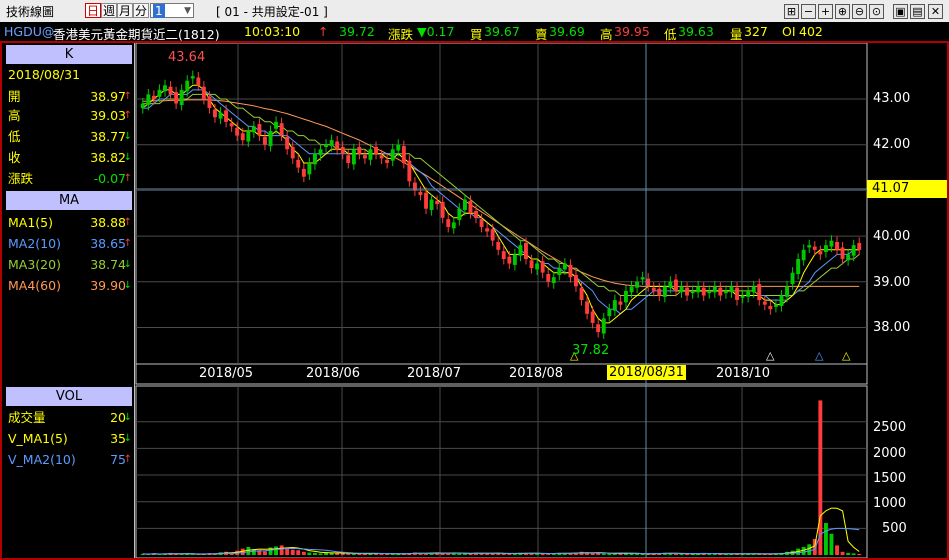 The image size is (949, 560). What do you see at coordinates (890, 427) in the screenshot?
I see `volume-tick: 2500` at bounding box center [890, 427].